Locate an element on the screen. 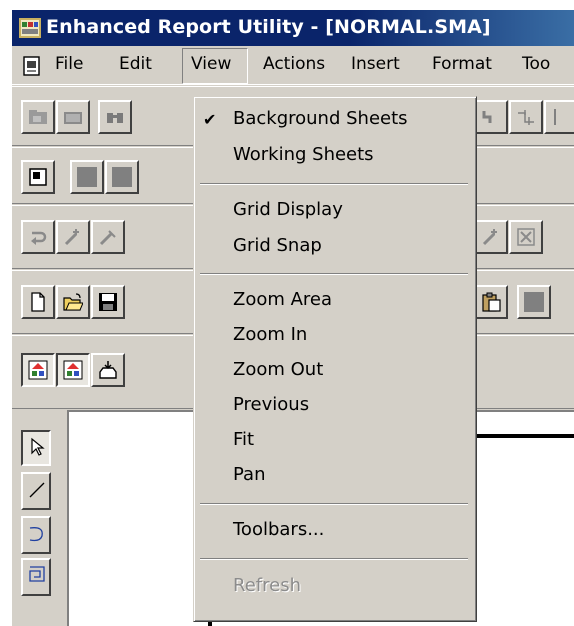 This screenshot has height=626, width=574. menu-file: File is located at coordinates (69, 64).